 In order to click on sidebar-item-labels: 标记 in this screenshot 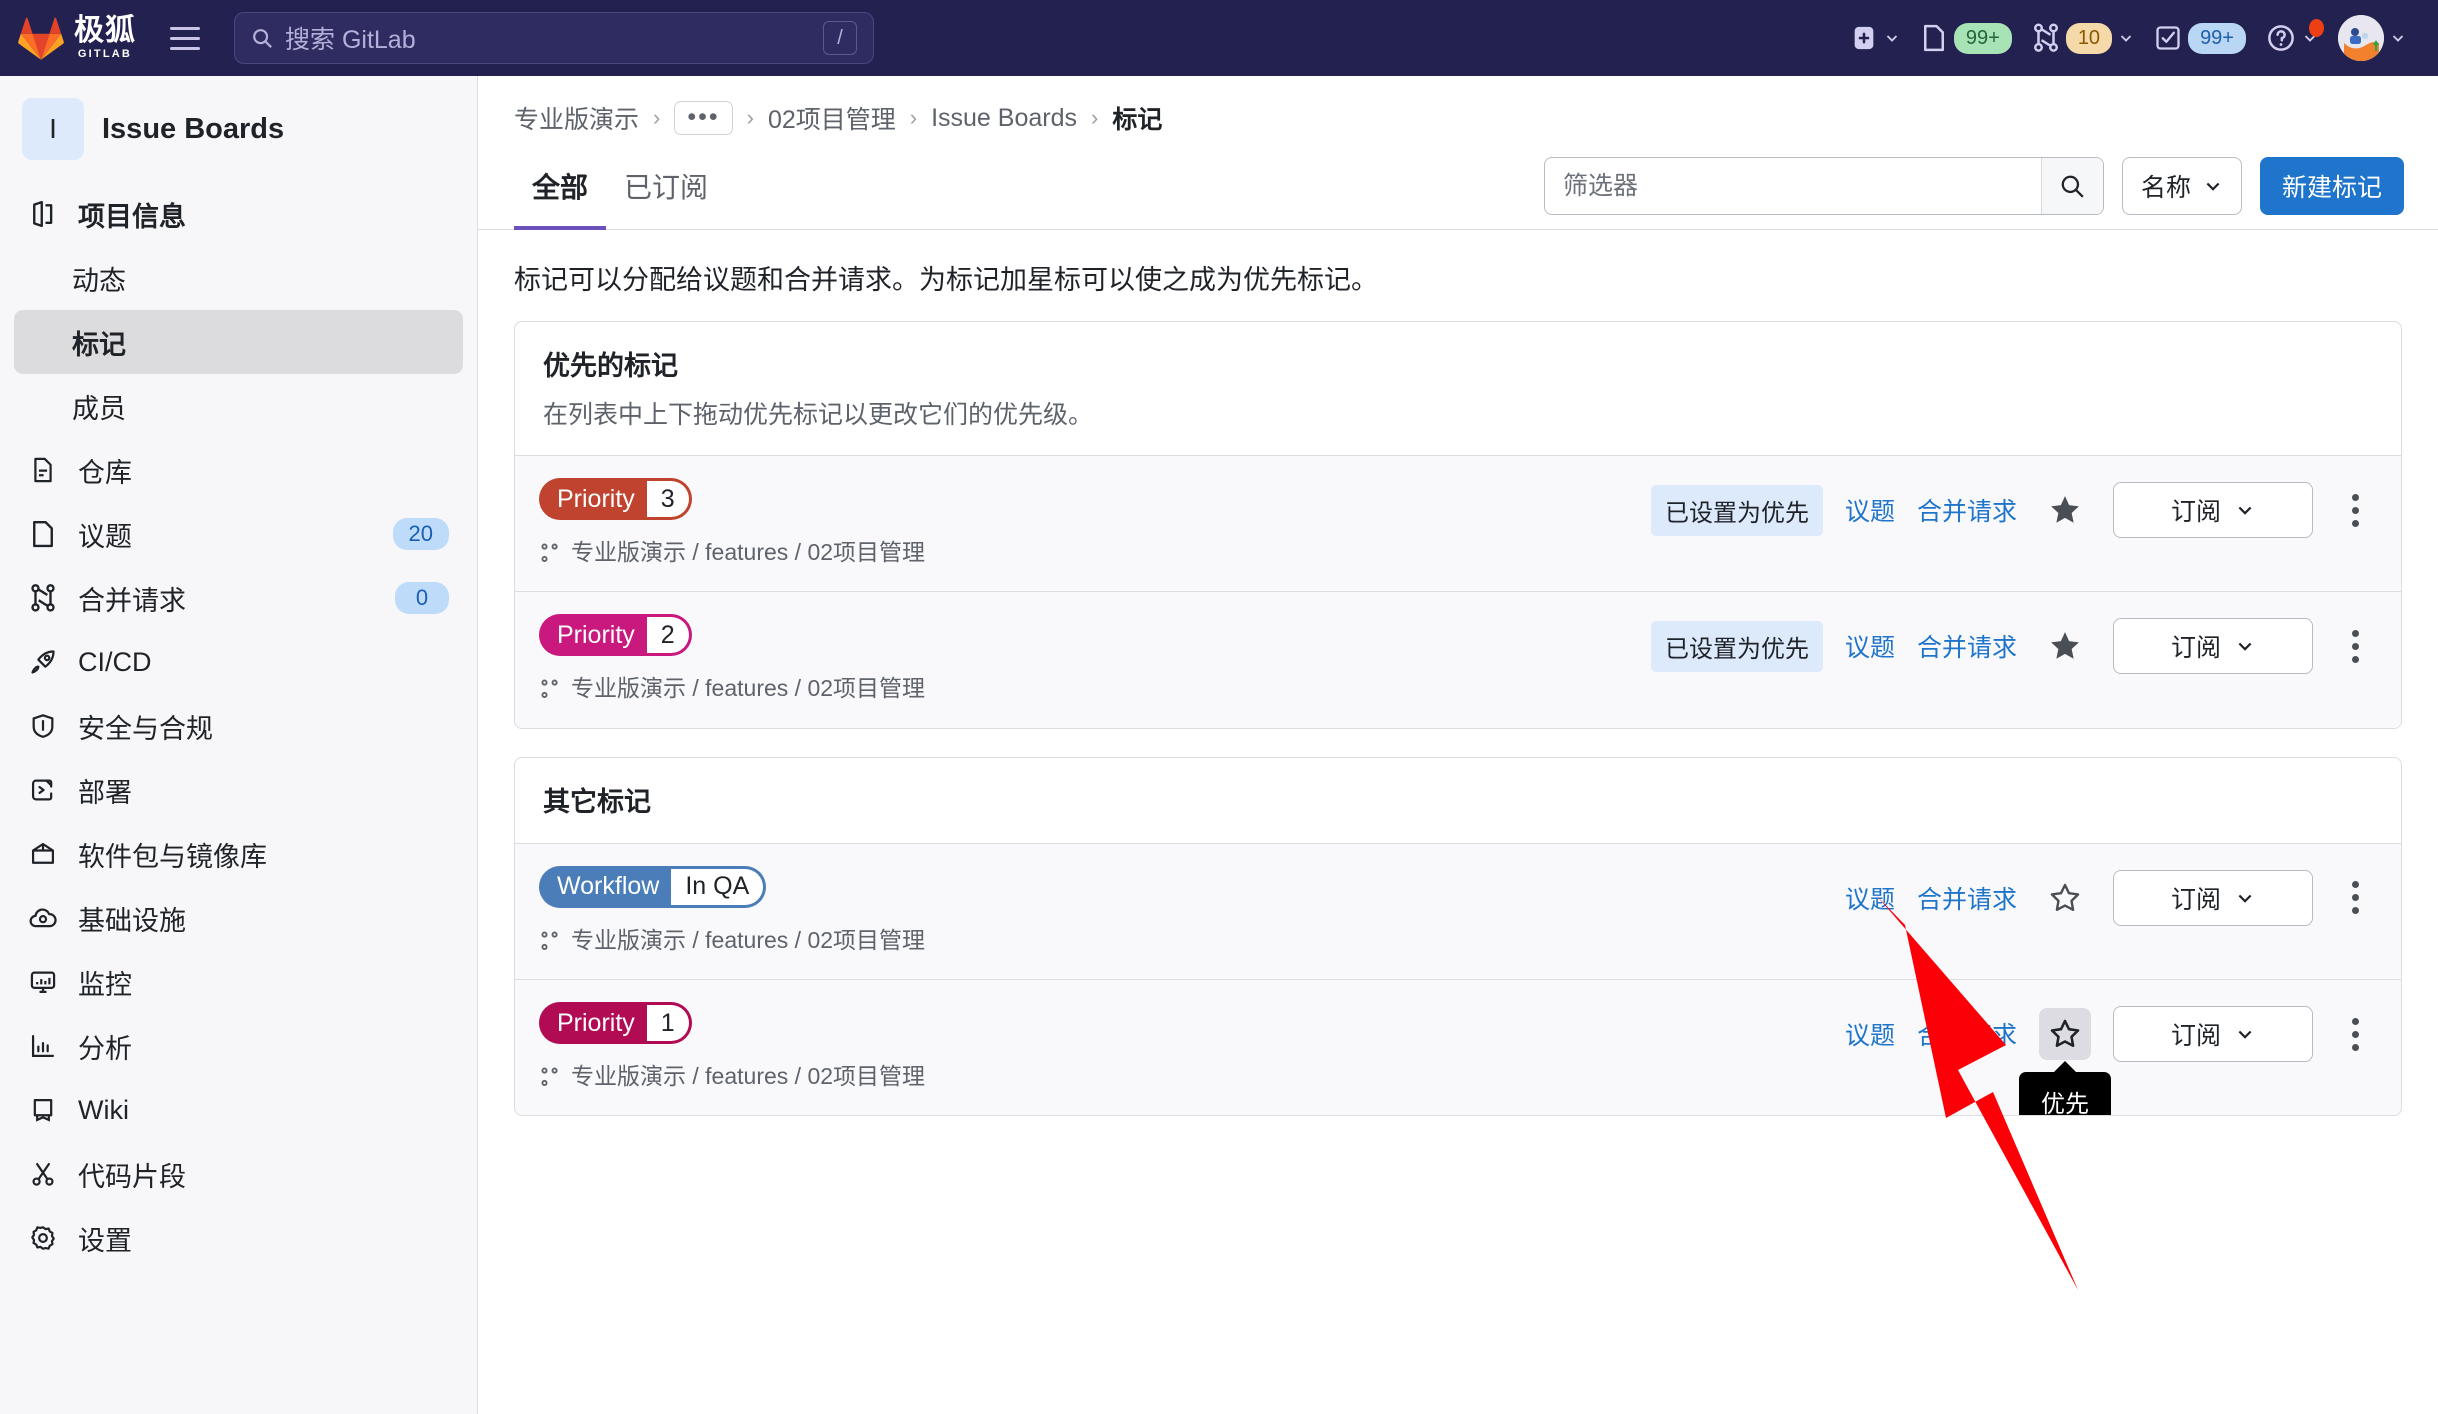, I will do `click(238, 342)`.